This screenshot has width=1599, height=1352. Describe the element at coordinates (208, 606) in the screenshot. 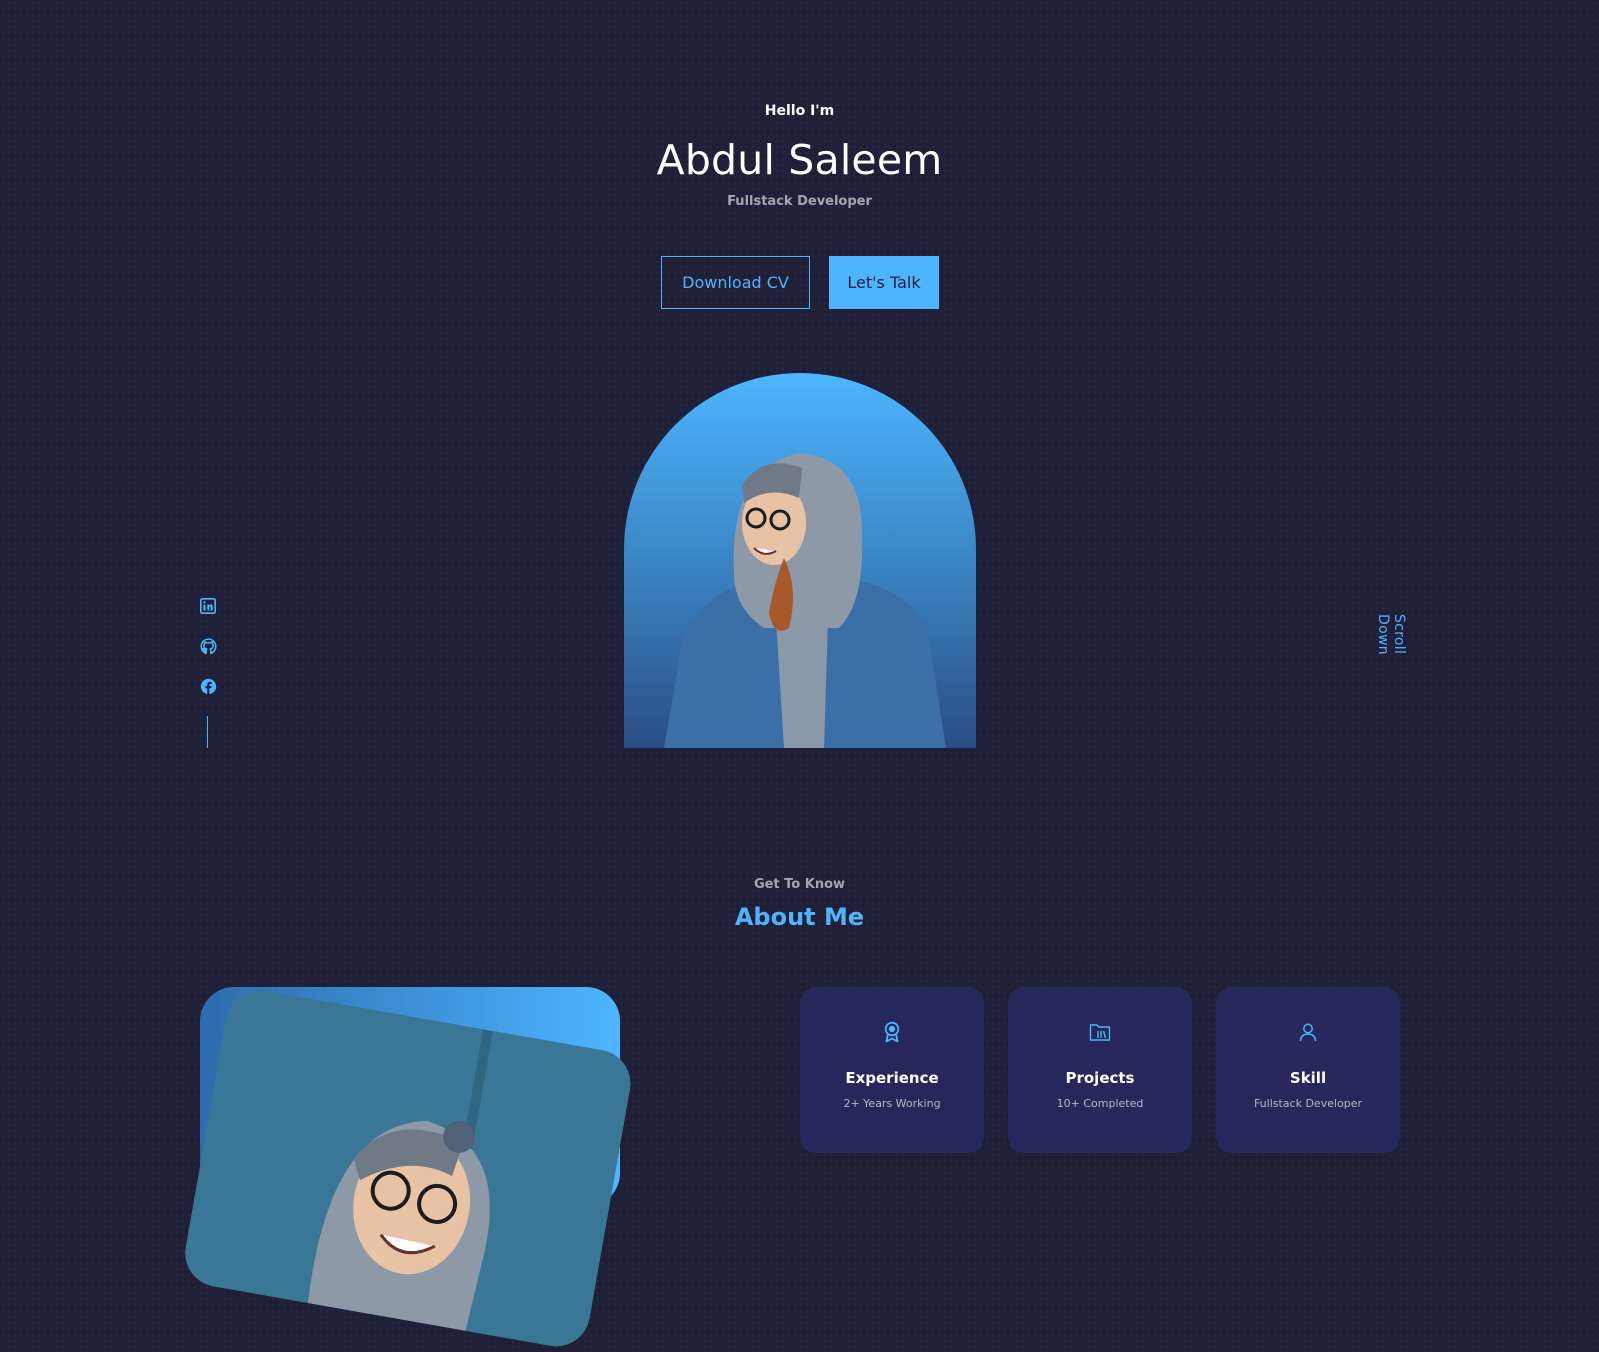

I see `linkedin-icon` at that location.